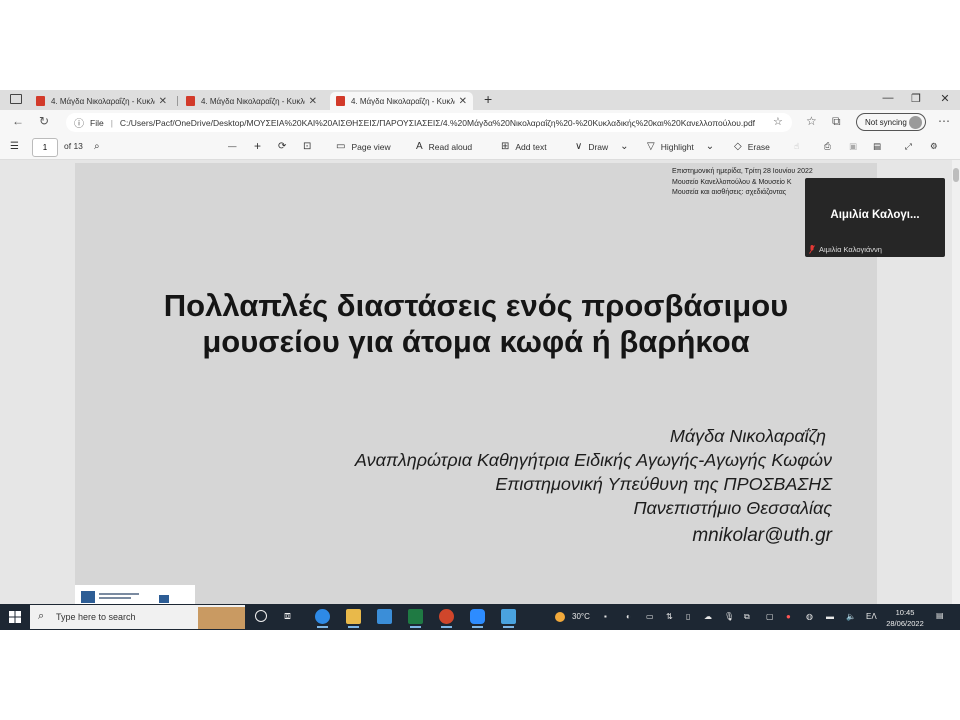  What do you see at coordinates (944, 121) in the screenshot?
I see `more-menu-icon: ⋯` at bounding box center [944, 121].